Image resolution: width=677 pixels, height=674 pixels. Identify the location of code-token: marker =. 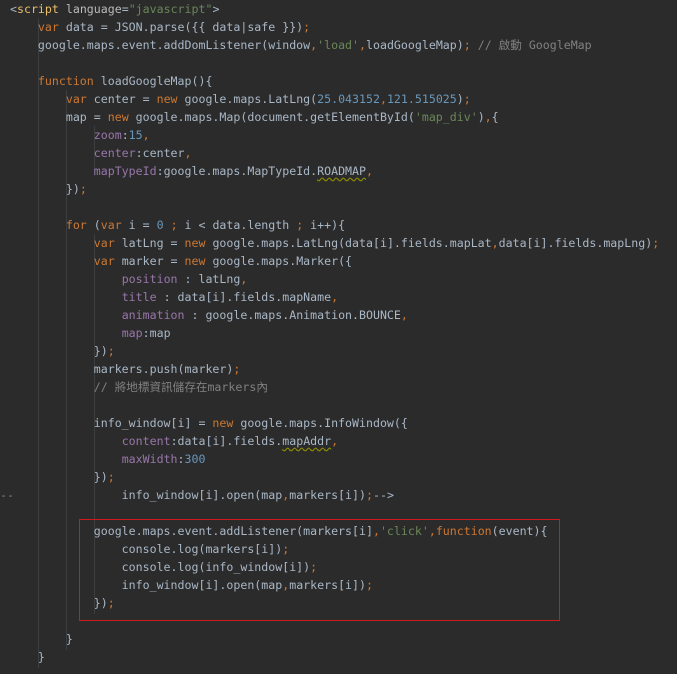
(153, 261).